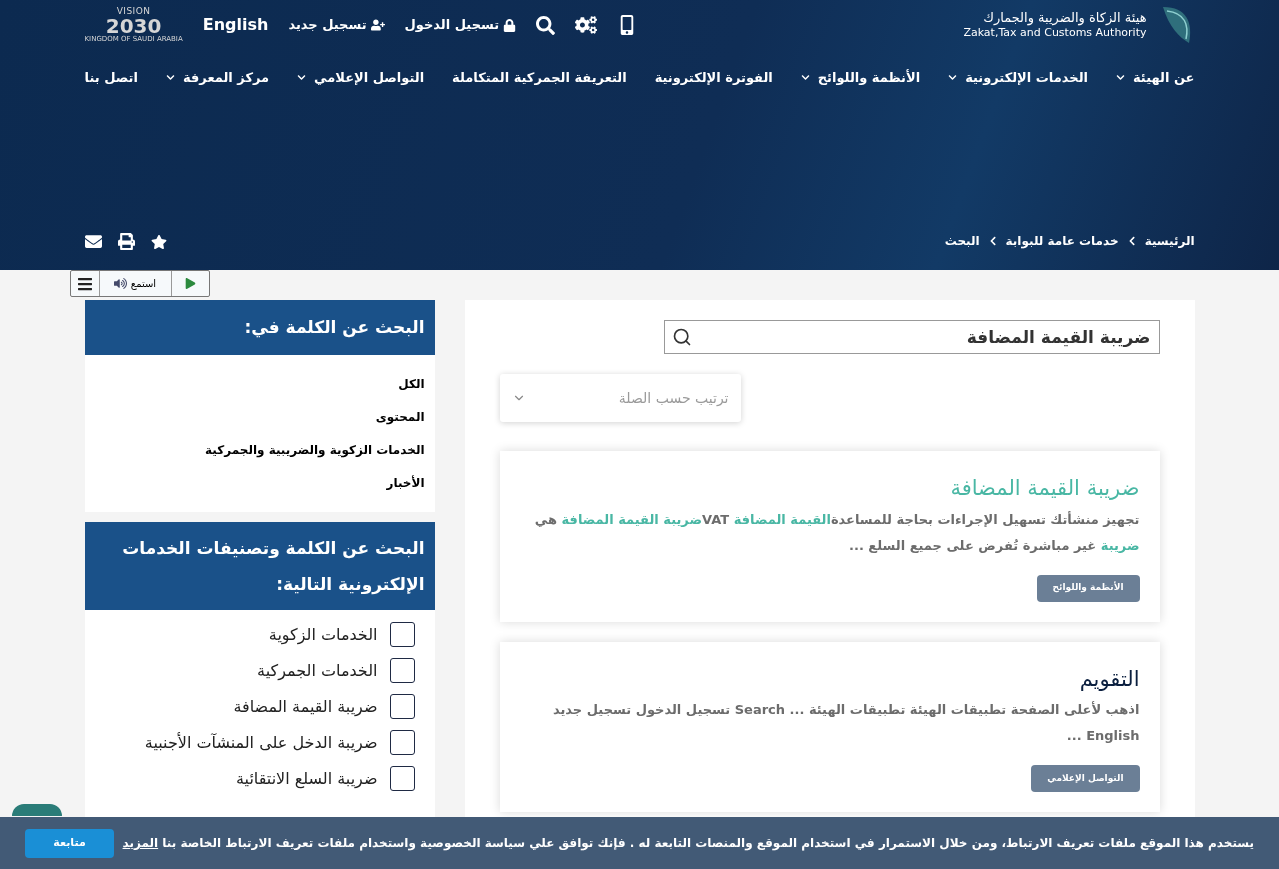 The width and height of the screenshot is (1279, 869). Describe the element at coordinates (273, 566) in the screenshot. I see `panel-title: البحث عن الكلمة وتصنيفات الخدمات الإلكترونية التالية:` at that location.